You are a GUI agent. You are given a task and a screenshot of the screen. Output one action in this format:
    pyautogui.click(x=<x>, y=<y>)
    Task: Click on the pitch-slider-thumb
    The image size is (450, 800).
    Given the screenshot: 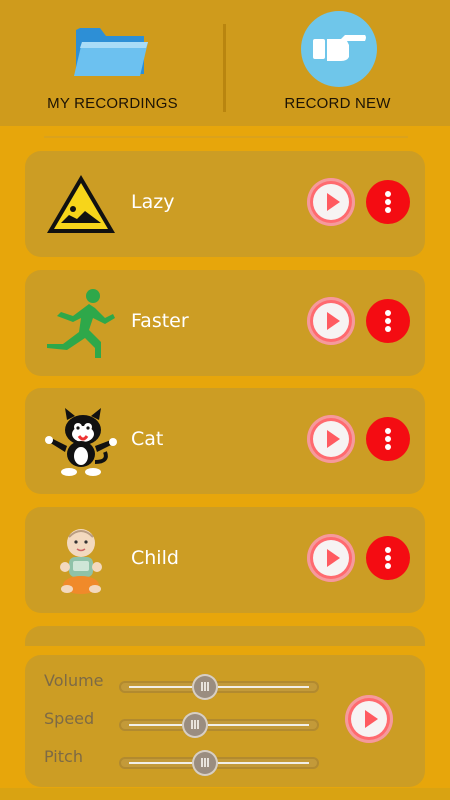 What is the action you would take?
    pyautogui.click(x=205, y=763)
    